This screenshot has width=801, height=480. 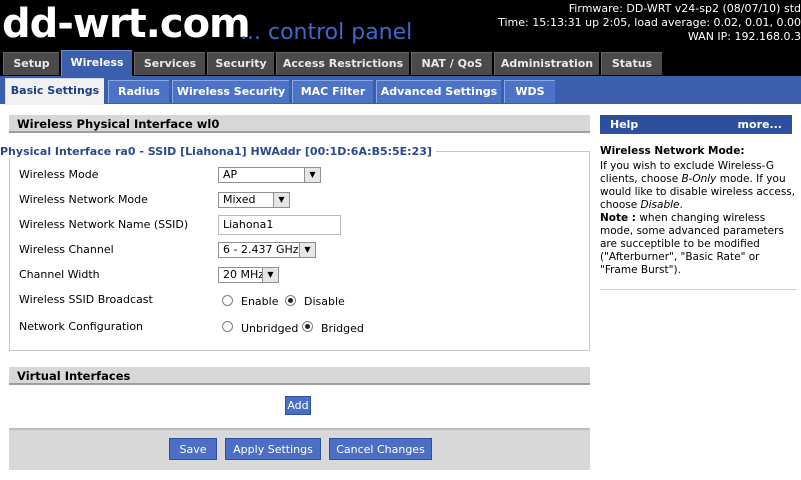 What do you see at coordinates (546, 63) in the screenshot?
I see `tab-administration: Administration` at bounding box center [546, 63].